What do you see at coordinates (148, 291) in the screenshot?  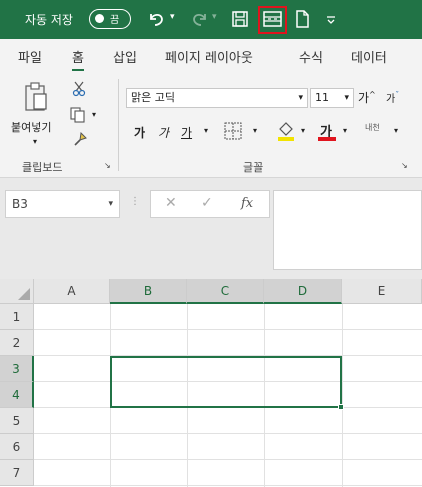 I see `column-header-b: B` at bounding box center [148, 291].